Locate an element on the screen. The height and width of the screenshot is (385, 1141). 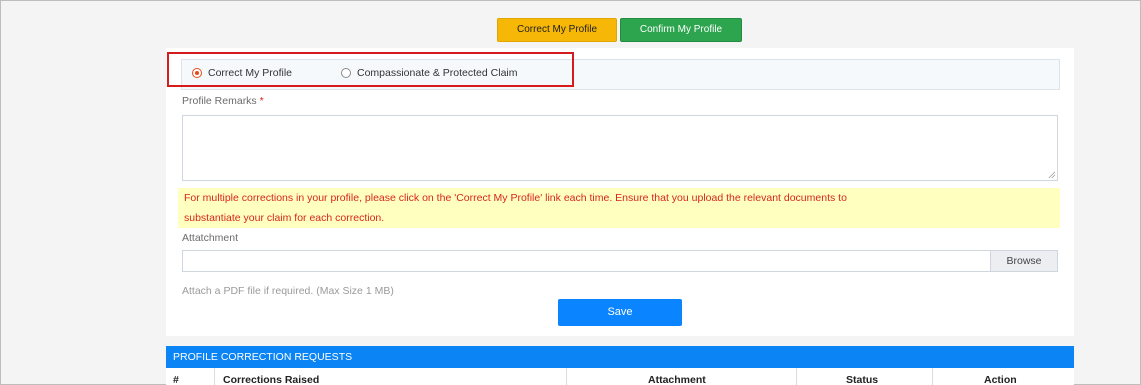
save-button: Save is located at coordinates (620, 312).